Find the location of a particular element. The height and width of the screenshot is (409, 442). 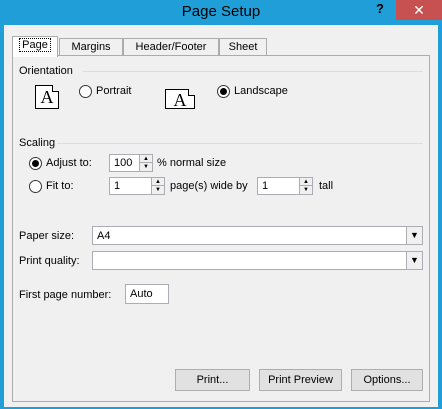

landscape-radio is located at coordinates (223, 91).